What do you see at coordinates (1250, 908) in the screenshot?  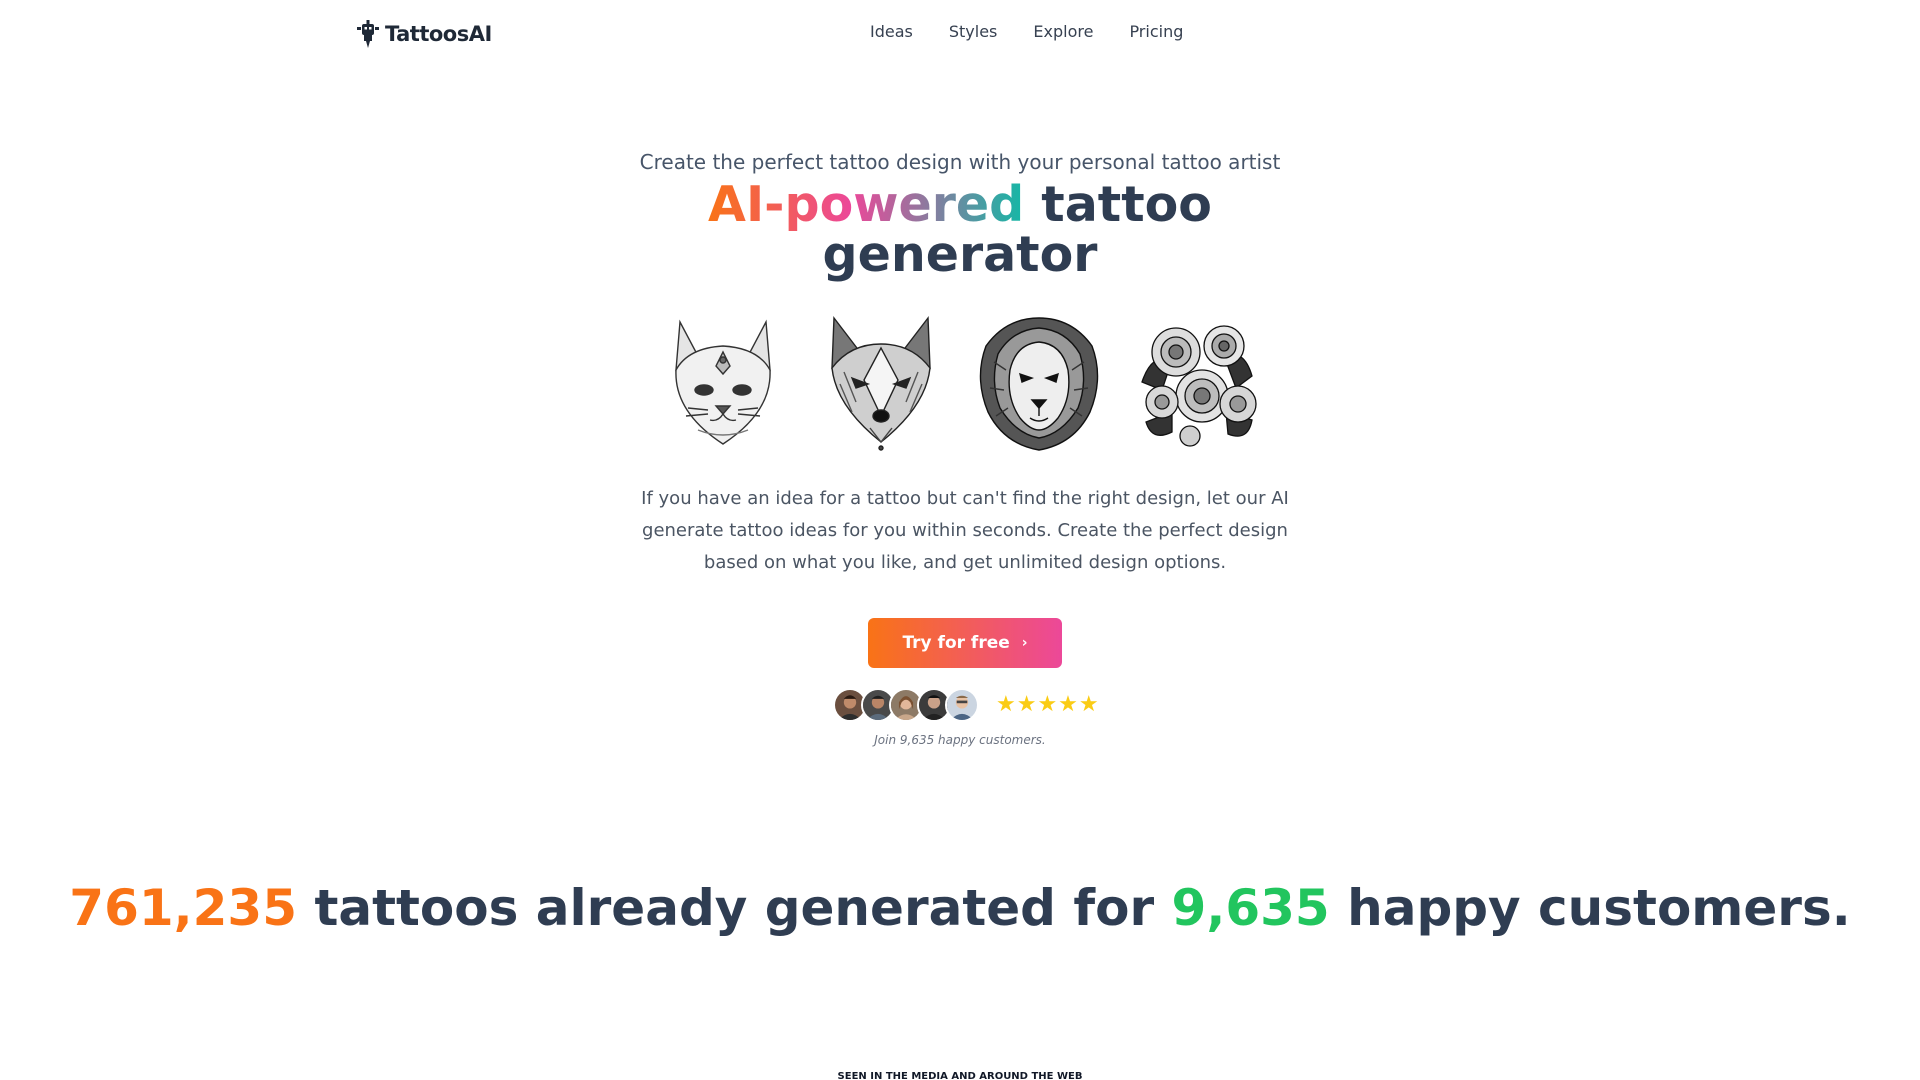 I see `customers-count: 9,635` at bounding box center [1250, 908].